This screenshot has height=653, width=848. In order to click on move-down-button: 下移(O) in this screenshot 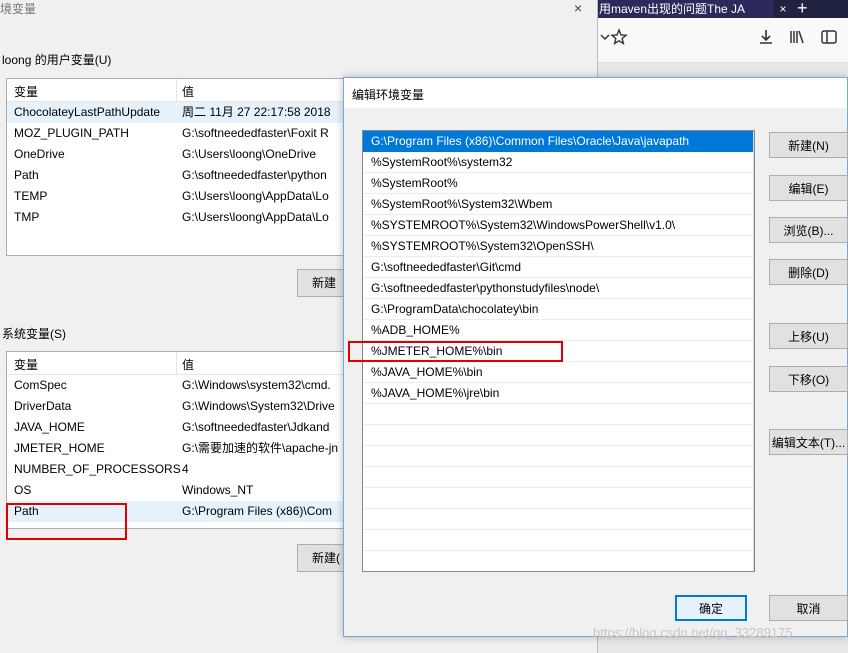, I will do `click(808, 379)`.